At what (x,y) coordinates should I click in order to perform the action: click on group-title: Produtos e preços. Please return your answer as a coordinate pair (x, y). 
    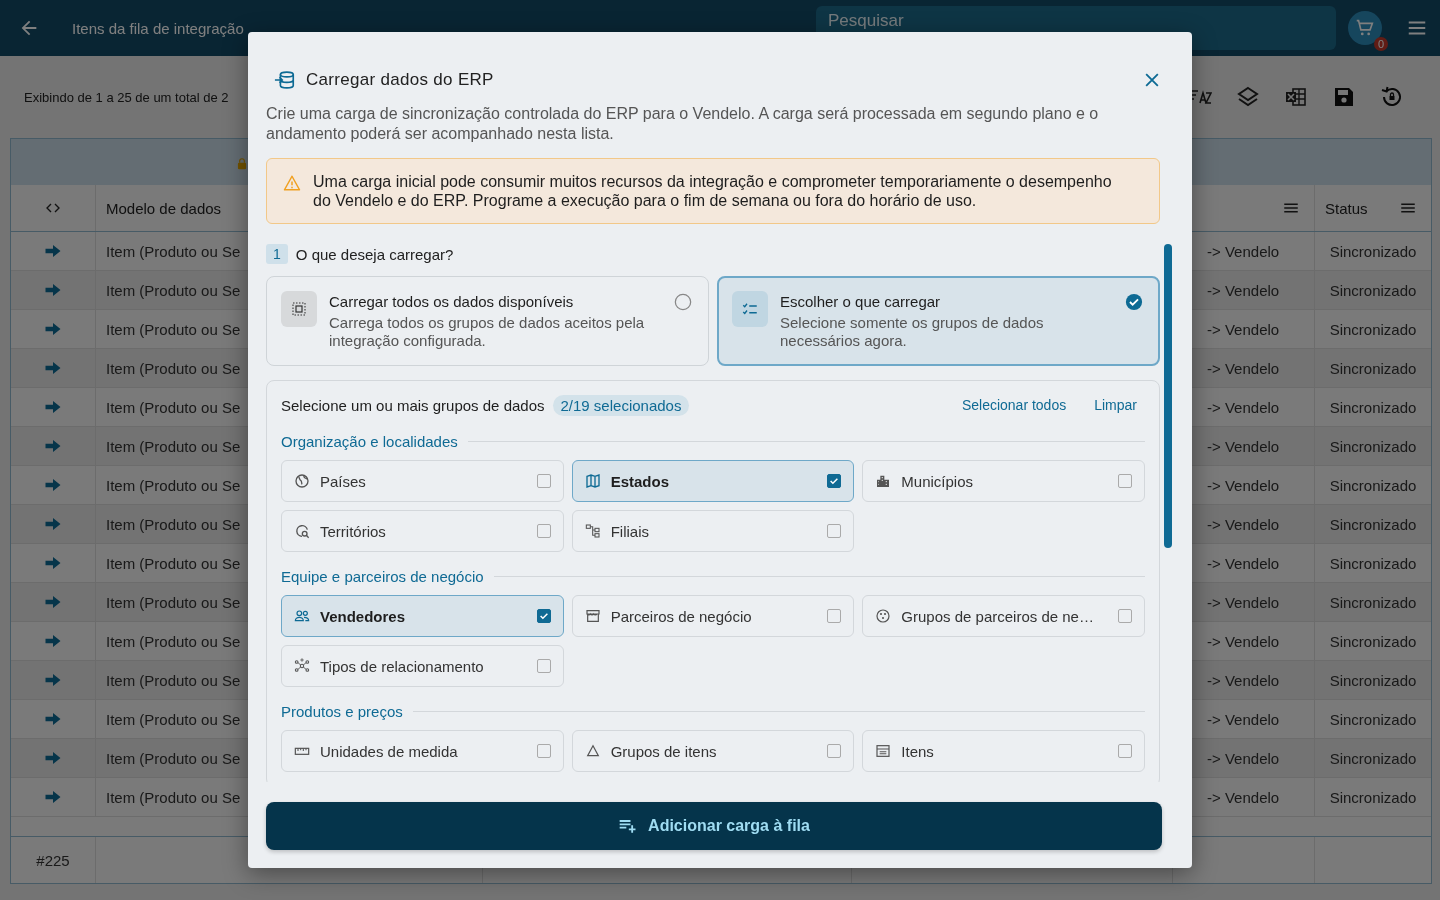
    Looking at the image, I should click on (342, 711).